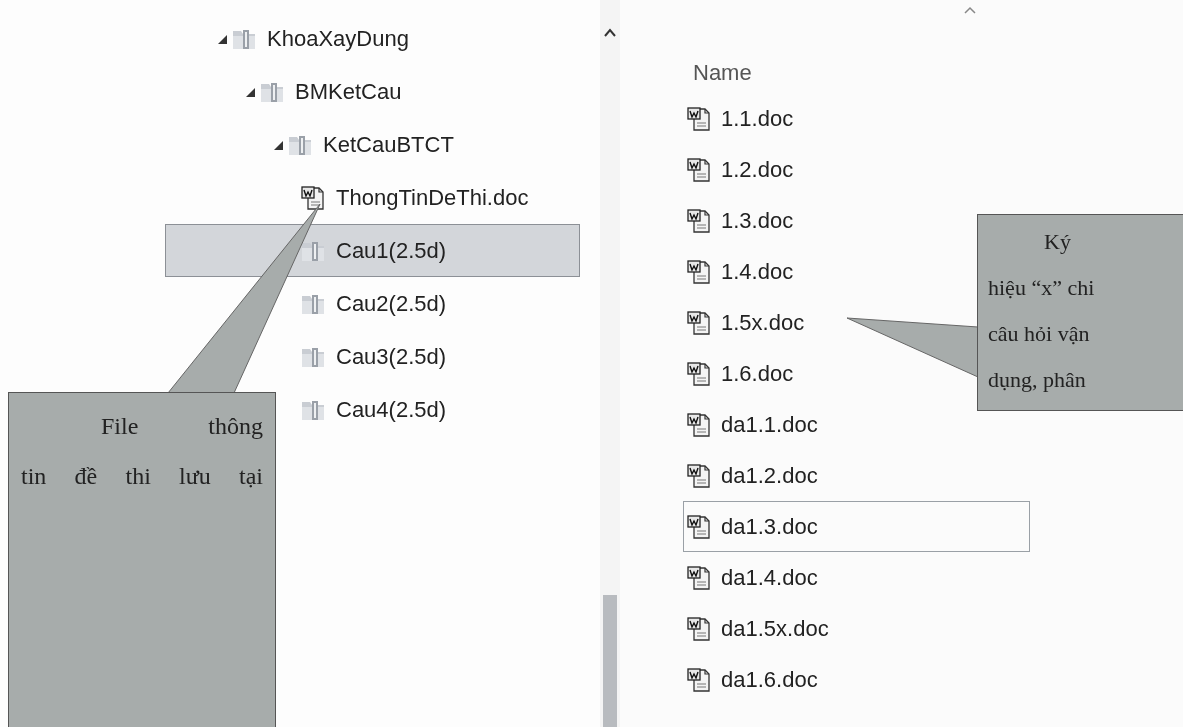 The height and width of the screenshot is (727, 1183). I want to click on file-row: da1.5x.doc, so click(758, 628).